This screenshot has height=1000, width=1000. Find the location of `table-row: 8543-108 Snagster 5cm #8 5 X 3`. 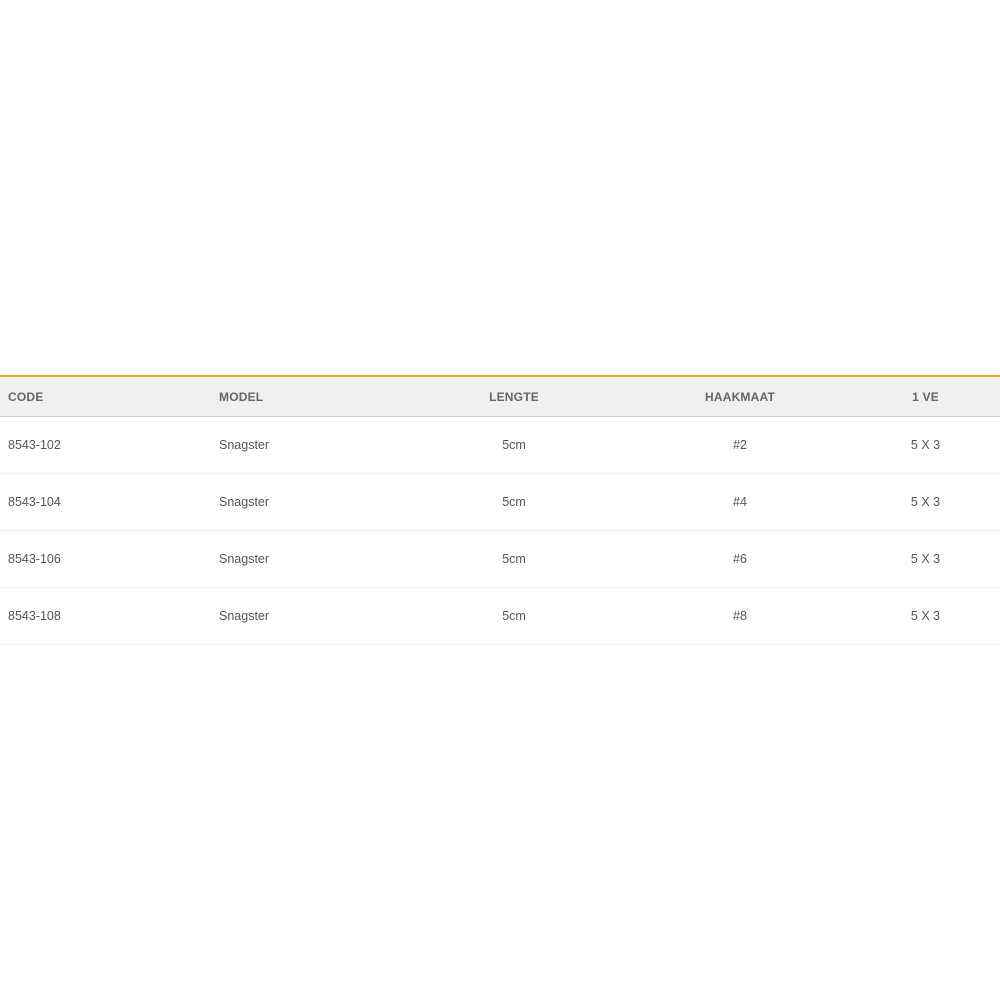

table-row: 8543-108 Snagster 5cm #8 5 X 3 is located at coordinates (500, 616).